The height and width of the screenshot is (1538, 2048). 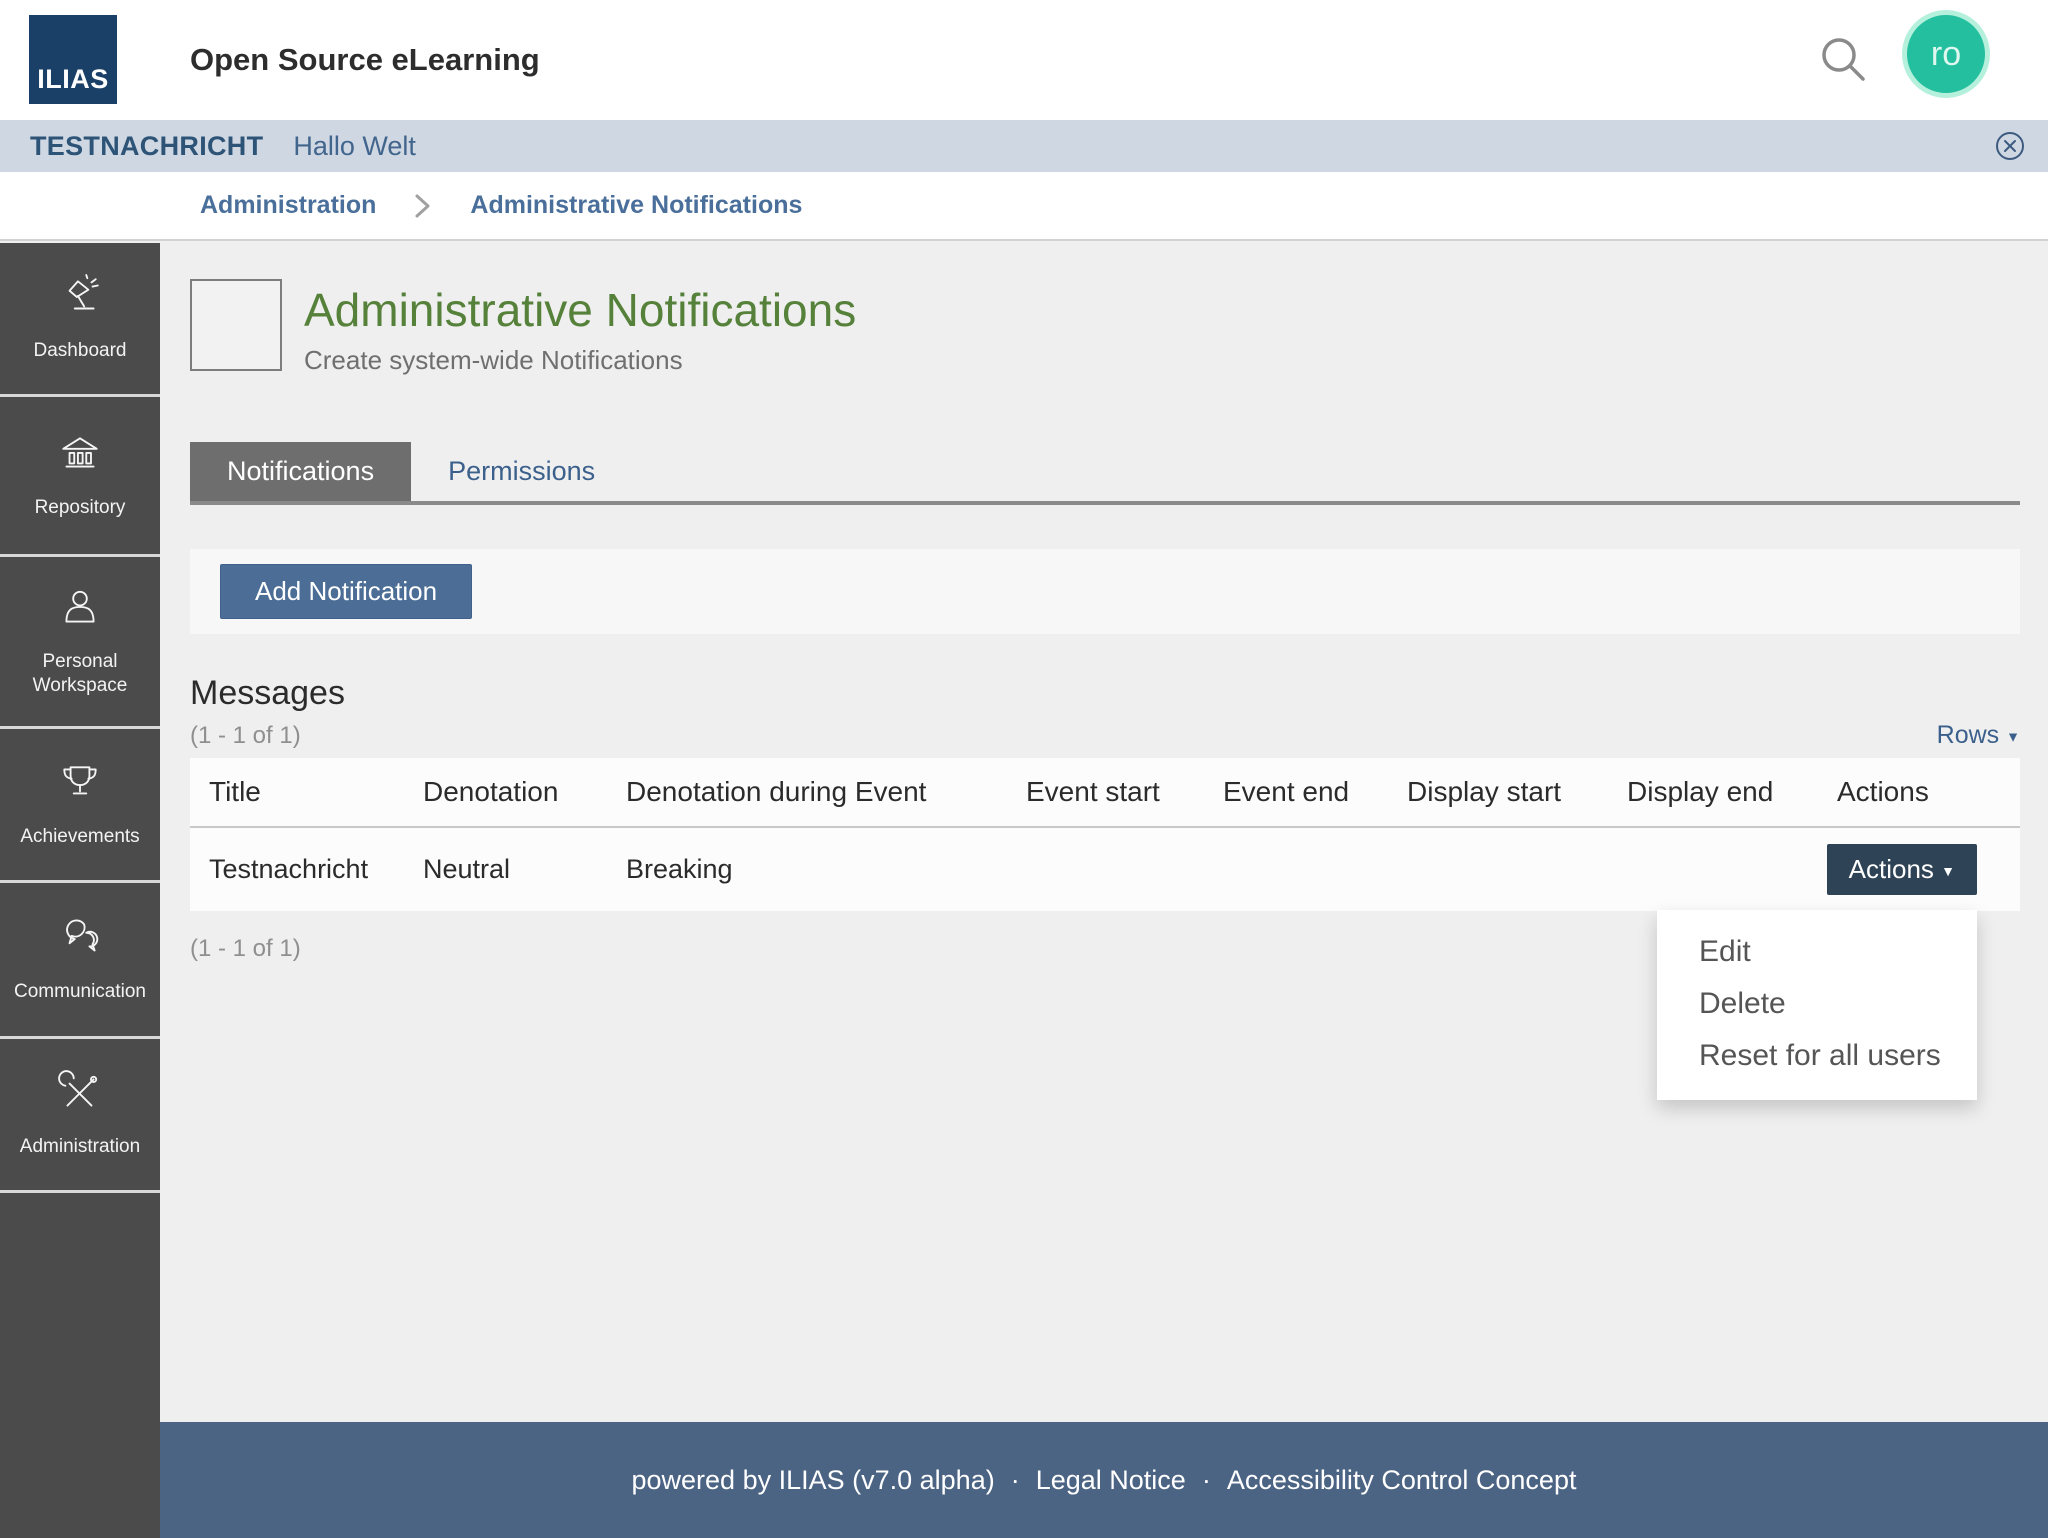 I want to click on tab-permissions: Permissions, so click(x=521, y=471).